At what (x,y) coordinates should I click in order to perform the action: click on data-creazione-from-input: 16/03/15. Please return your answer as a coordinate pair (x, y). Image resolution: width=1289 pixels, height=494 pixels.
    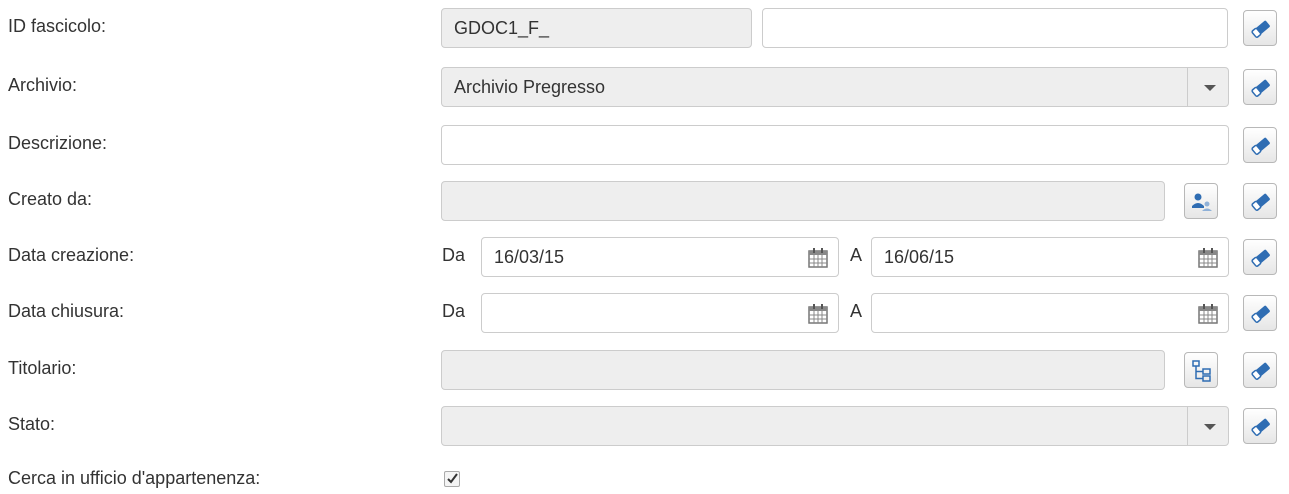
    Looking at the image, I should click on (660, 257).